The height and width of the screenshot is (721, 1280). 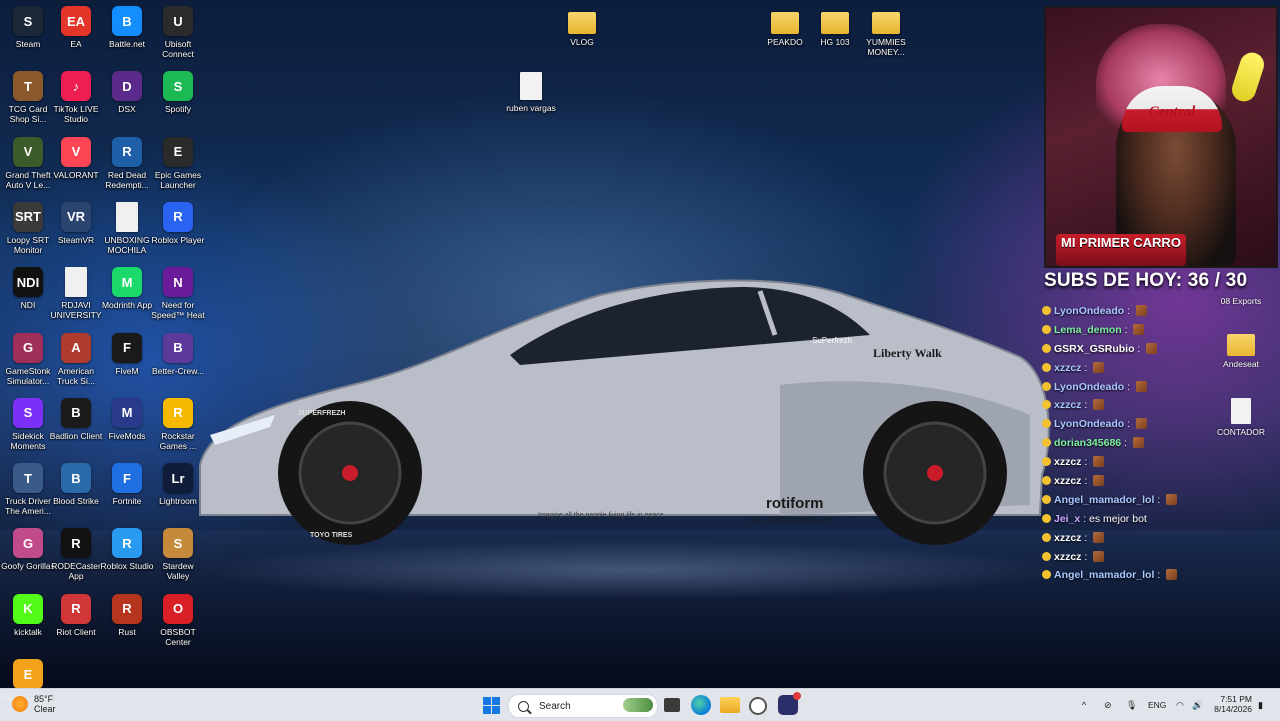 What do you see at coordinates (1146, 280) in the screenshot?
I see `subs-goal-counter: SUBS DE HOY: 36 / 30` at bounding box center [1146, 280].